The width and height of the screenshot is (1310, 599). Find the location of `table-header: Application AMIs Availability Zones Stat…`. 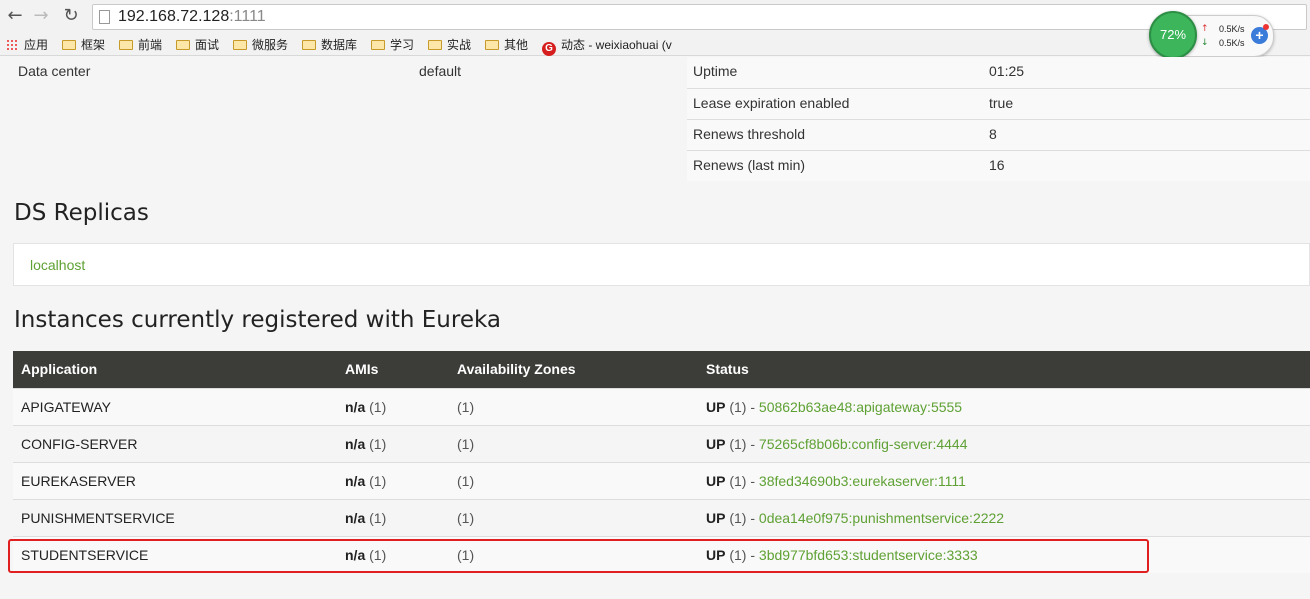

table-header: Application AMIs Availability Zones Stat… is located at coordinates (661, 369).